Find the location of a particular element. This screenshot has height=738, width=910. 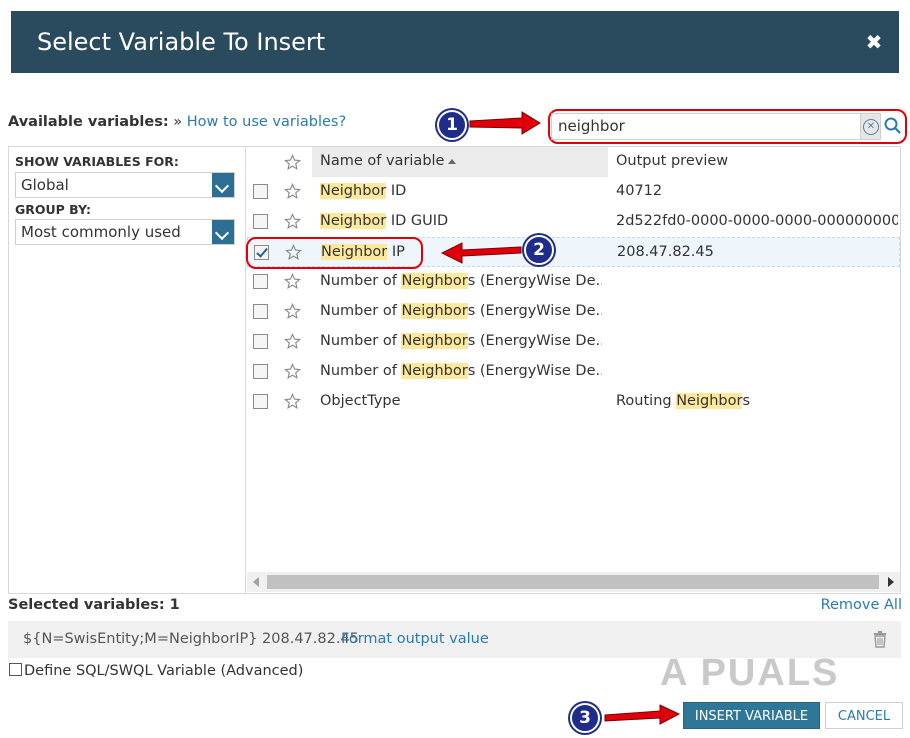

annotation-step-2: 2 is located at coordinates (539, 250).